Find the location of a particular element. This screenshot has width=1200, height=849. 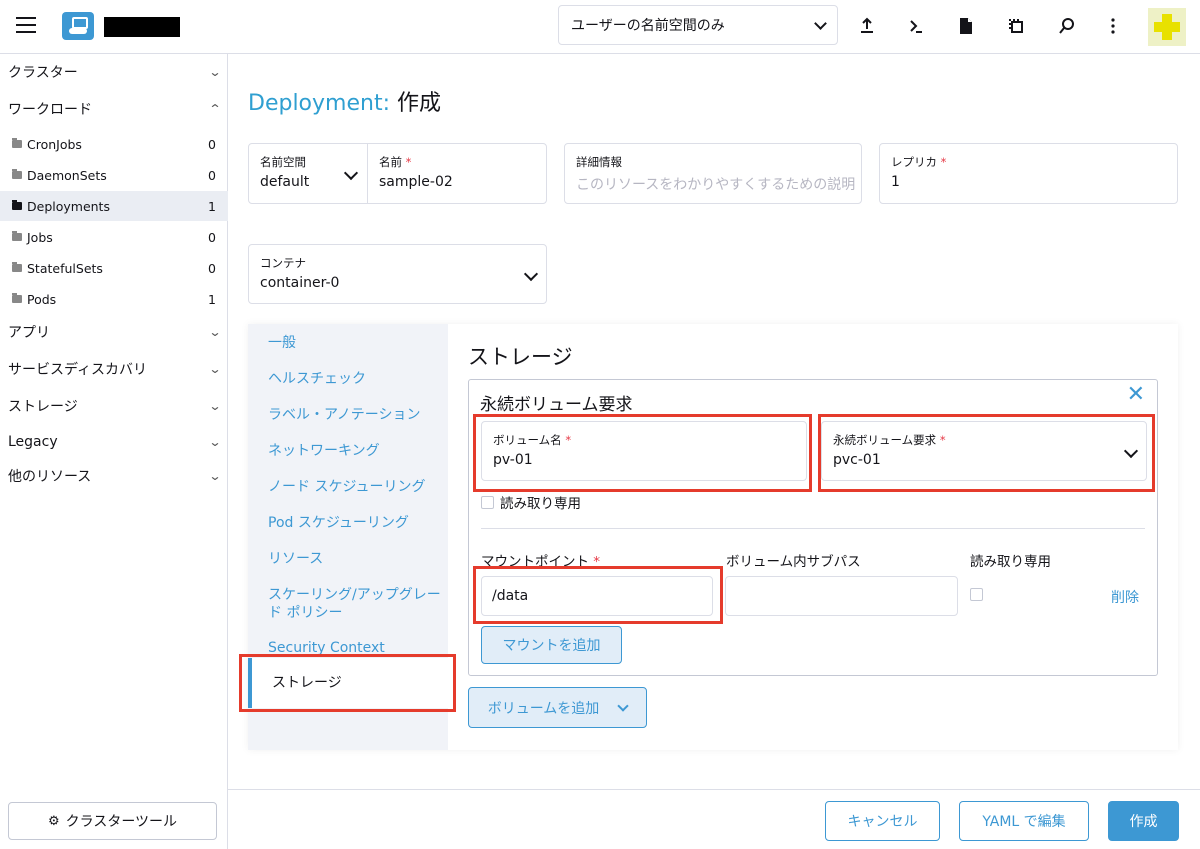

menu-icon is located at coordinates (26, 25).